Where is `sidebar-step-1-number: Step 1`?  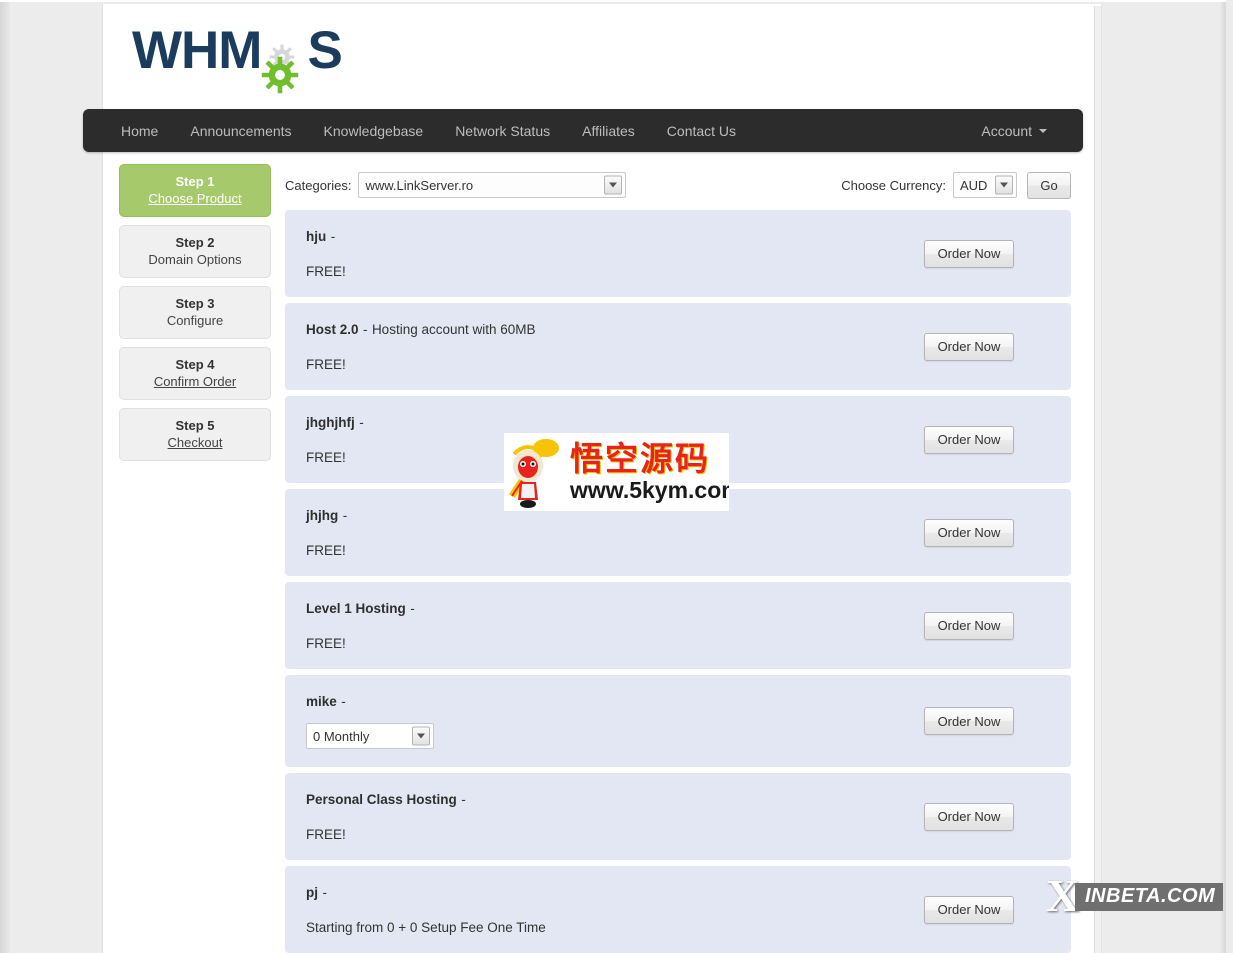
sidebar-step-1-number: Step 1 is located at coordinates (195, 181).